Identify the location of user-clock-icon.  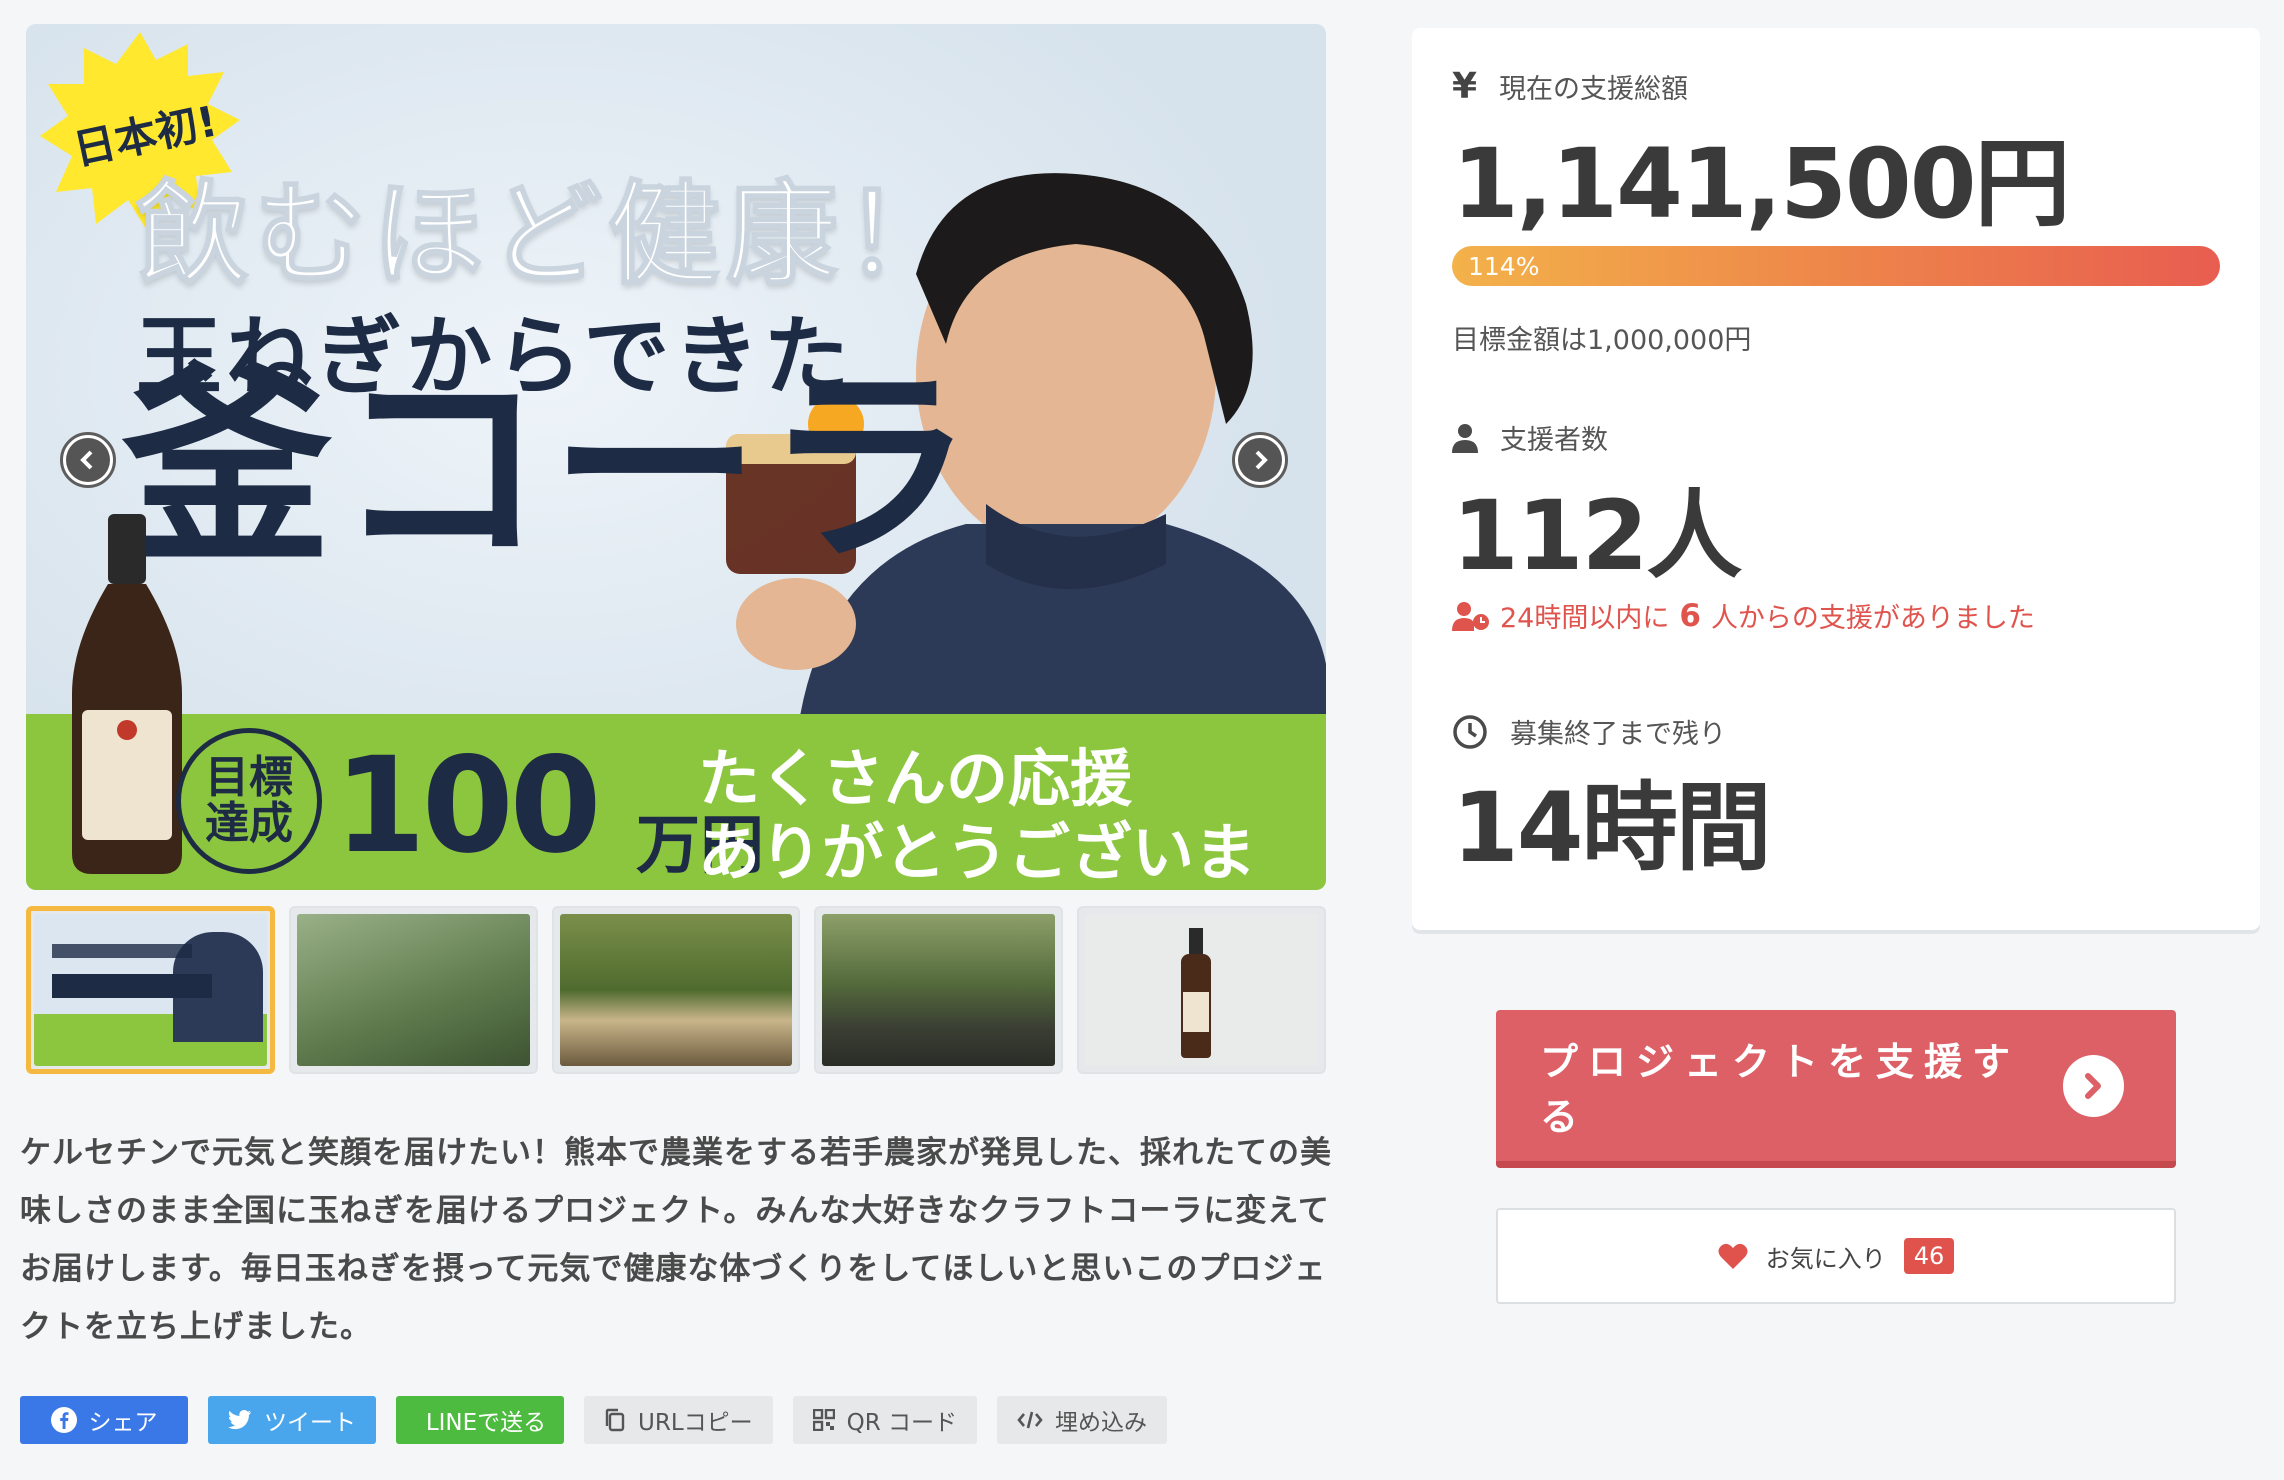
(1470, 616).